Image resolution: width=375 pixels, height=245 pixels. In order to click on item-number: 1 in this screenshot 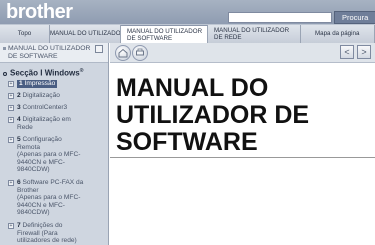, I will do `click(21, 83)`.